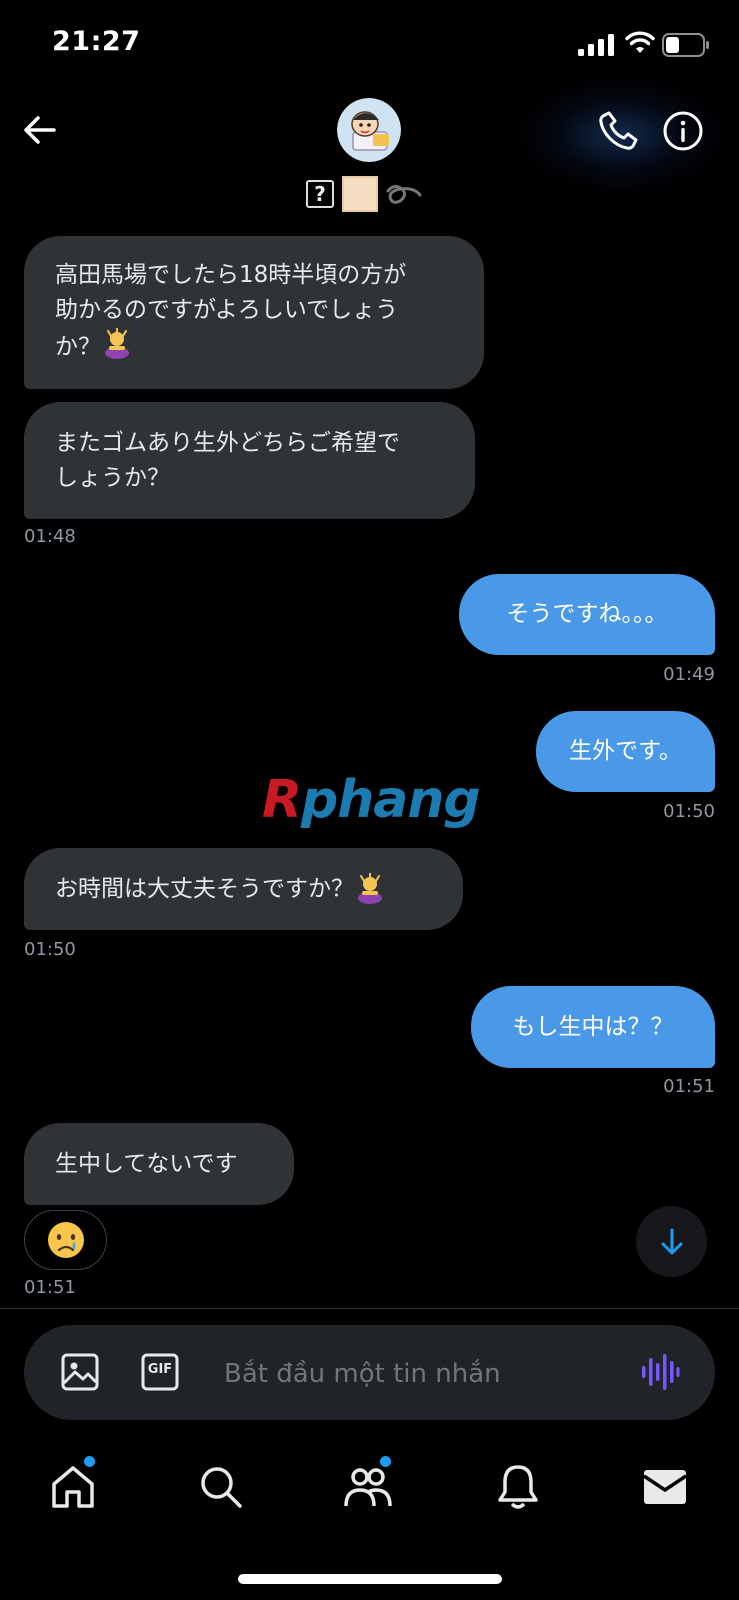 The height and width of the screenshot is (1600, 739). Describe the element at coordinates (89, 1461) in the screenshot. I see `home-notification-dot` at that location.